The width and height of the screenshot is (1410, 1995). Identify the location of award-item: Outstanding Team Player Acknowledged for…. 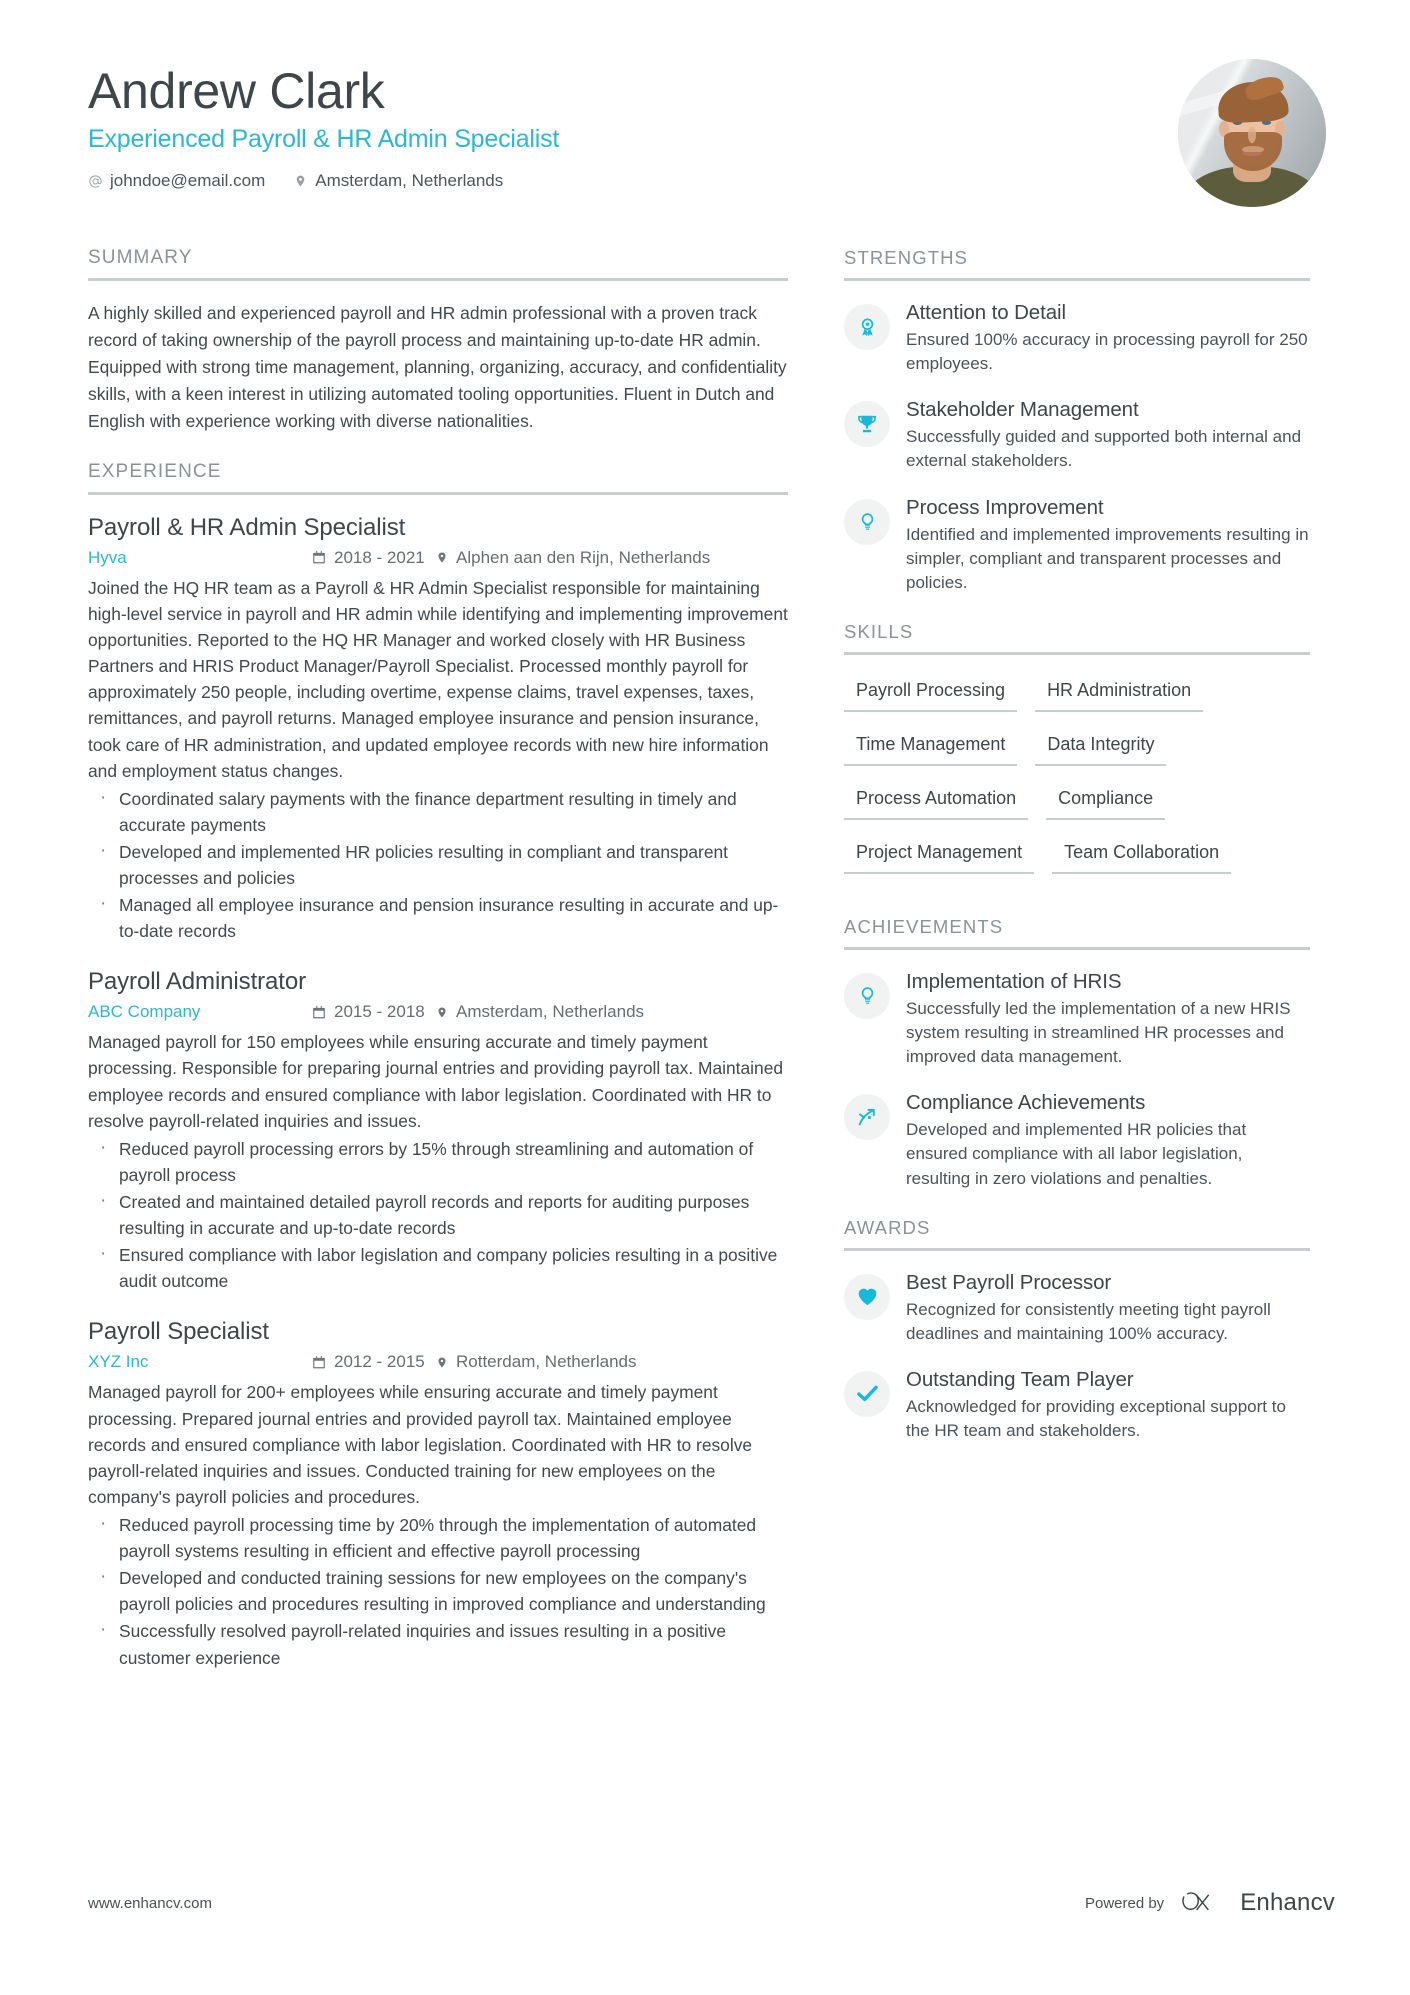
(1077, 1405).